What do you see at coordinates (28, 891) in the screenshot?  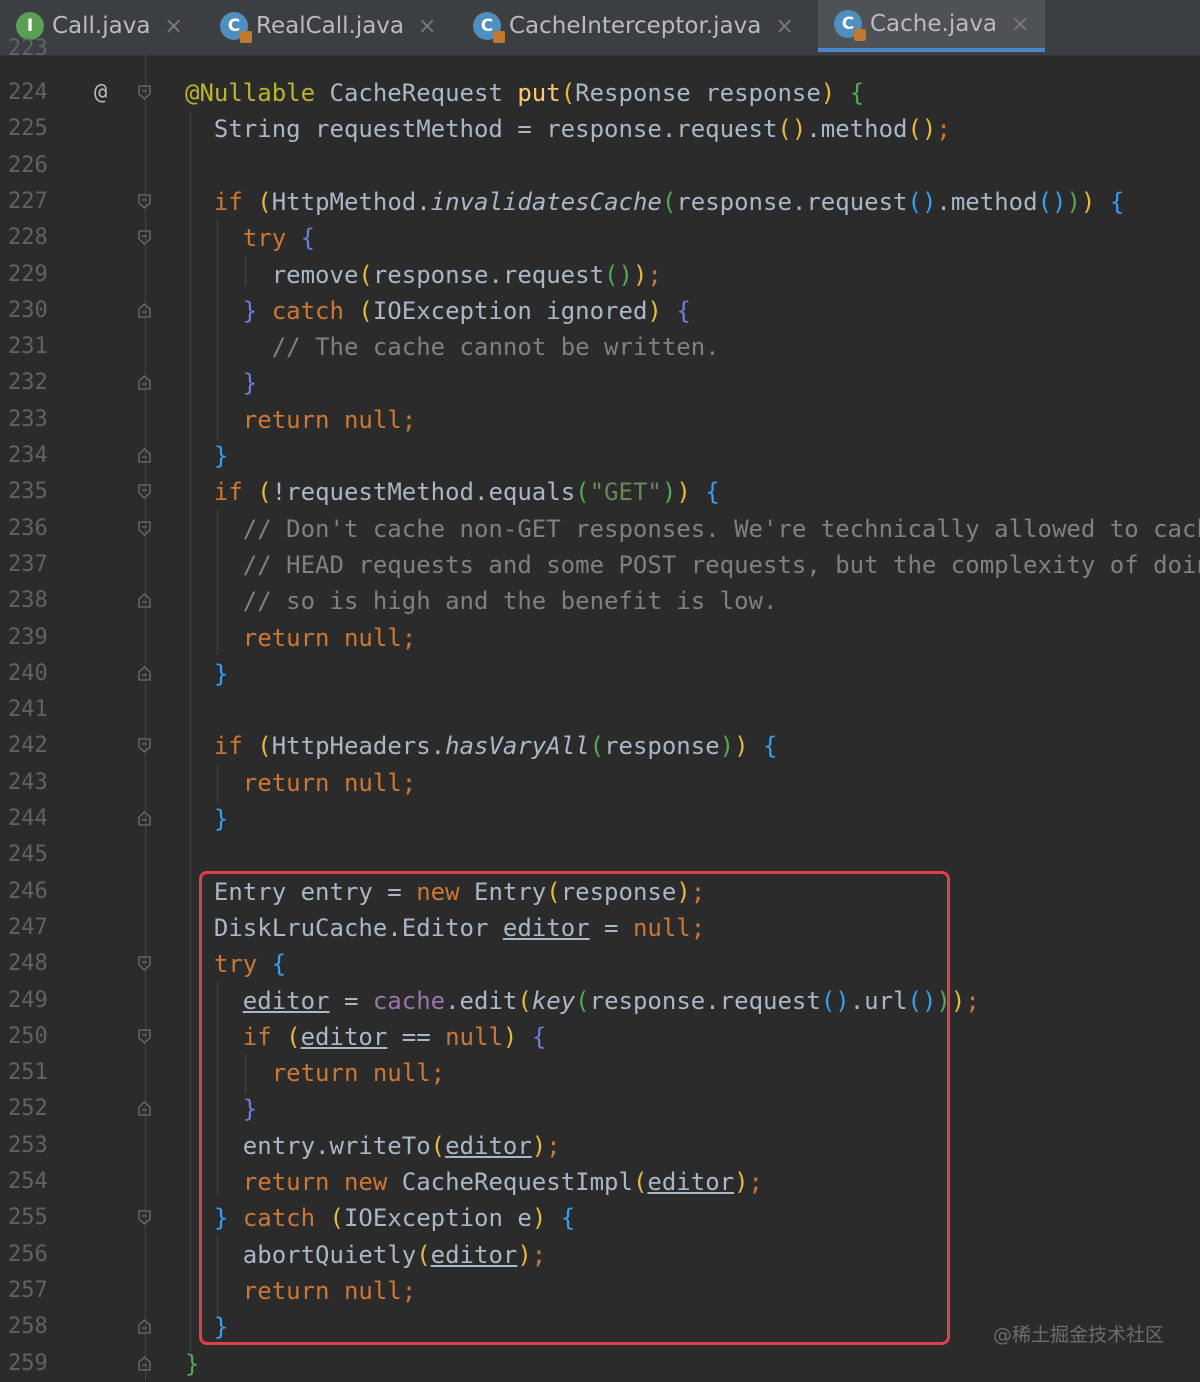 I see `line-number: 246` at bounding box center [28, 891].